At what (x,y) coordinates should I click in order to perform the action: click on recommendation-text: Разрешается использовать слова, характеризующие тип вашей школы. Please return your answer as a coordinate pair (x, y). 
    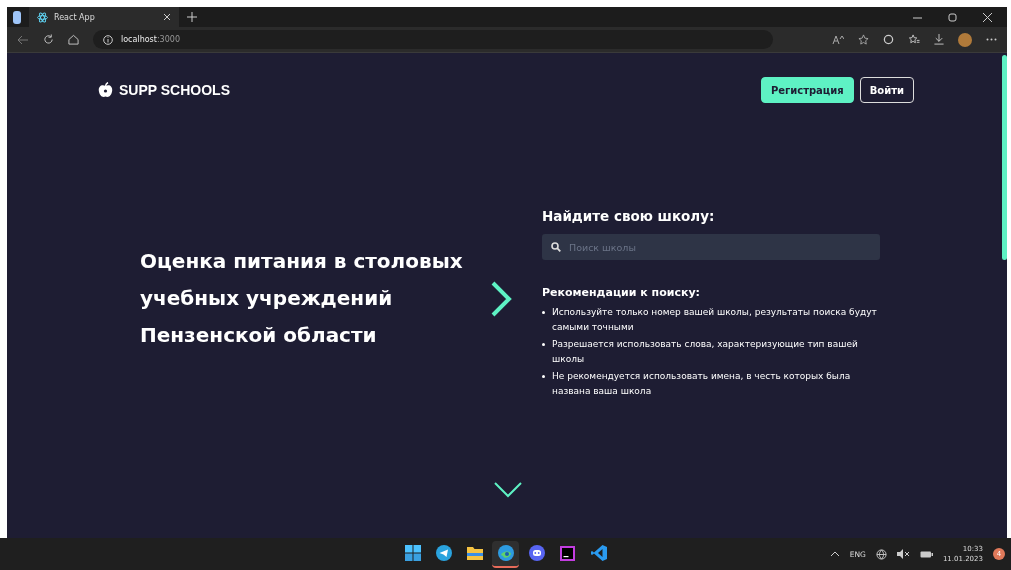
    Looking at the image, I should click on (705, 352).